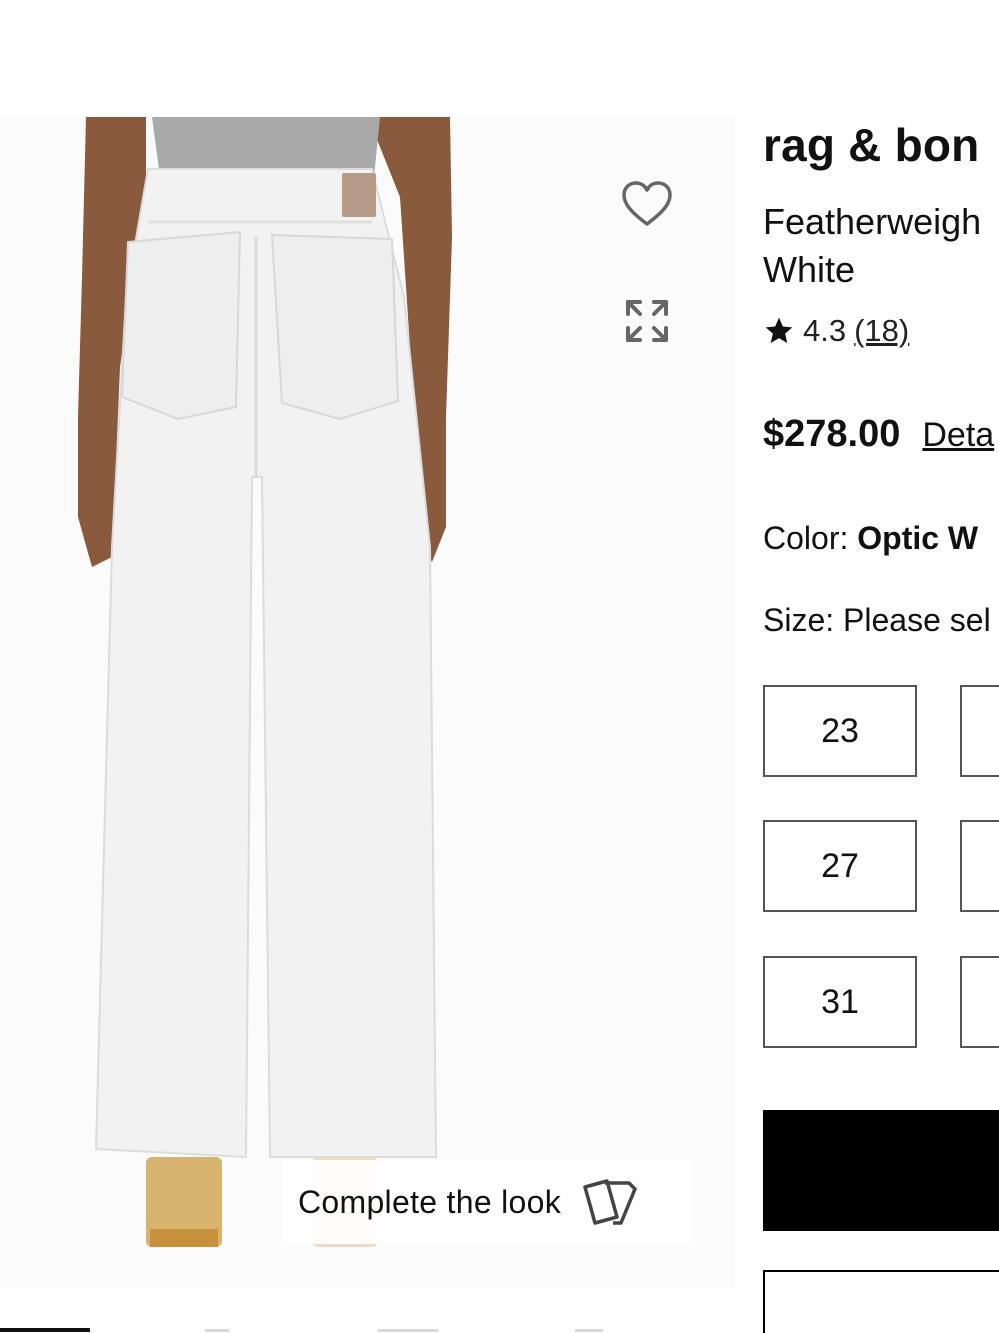  I want to click on size-option-31: 31, so click(840, 1002).